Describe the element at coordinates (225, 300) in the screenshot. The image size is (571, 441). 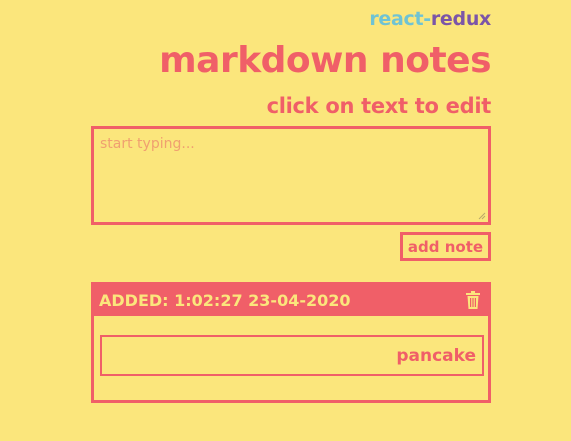
I see `note-added-timestamp: ADDED: 1:02:27 23-04-2020` at that location.